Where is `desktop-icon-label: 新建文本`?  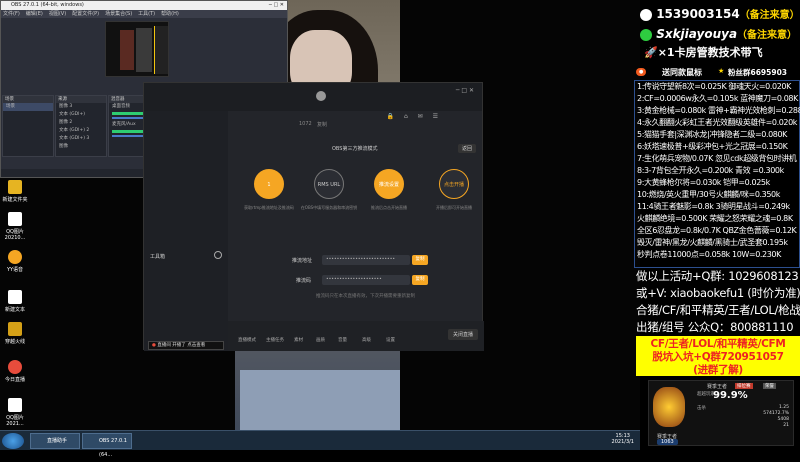 desktop-icon-label: 新建文本 is located at coordinates (14, 310).